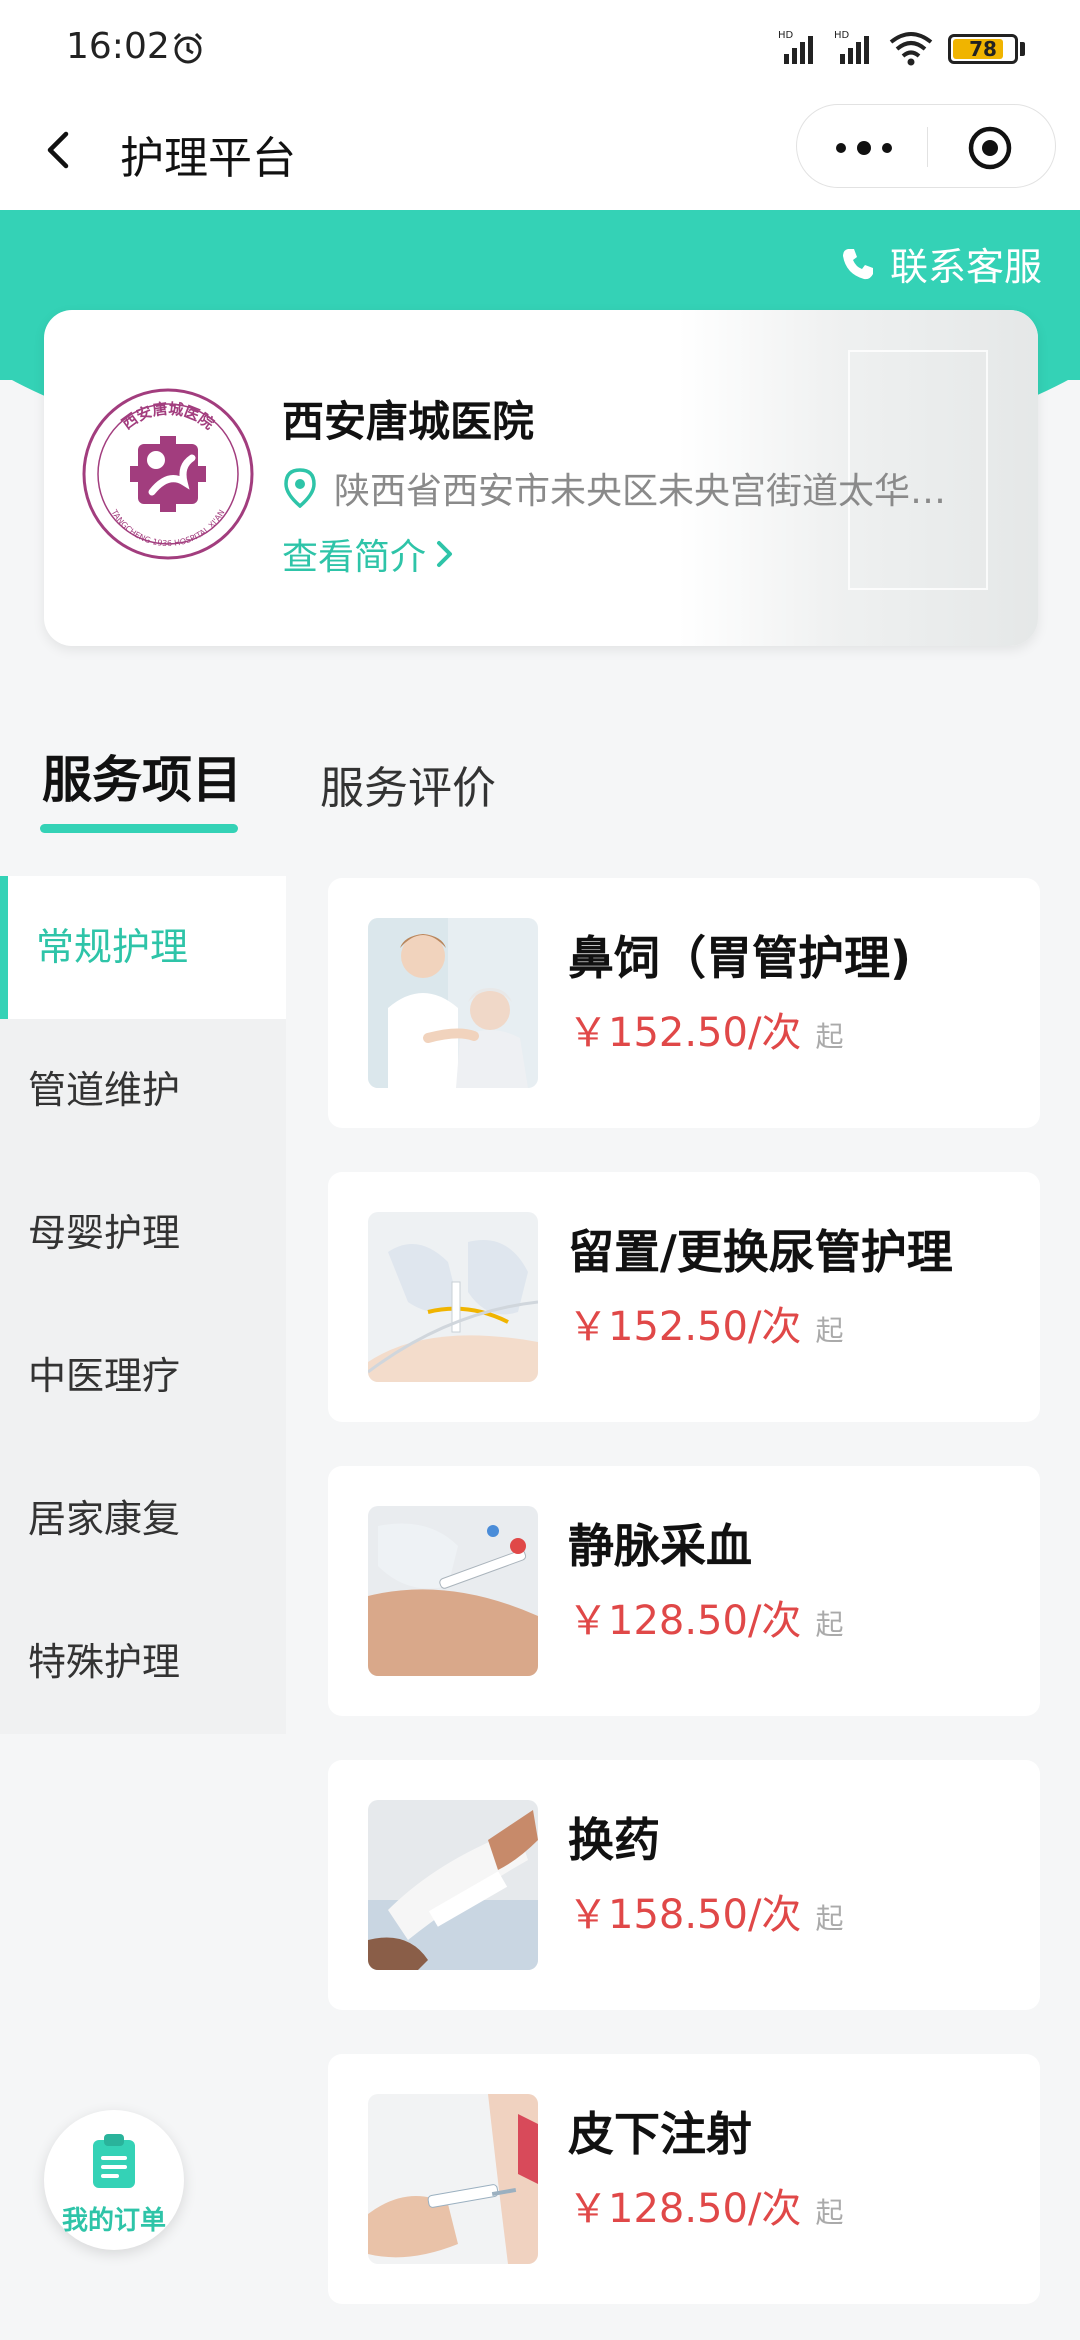 This screenshot has height=2340, width=1080. Describe the element at coordinates (354, 557) in the screenshot. I see `view-intro-label: 查看简介` at that location.